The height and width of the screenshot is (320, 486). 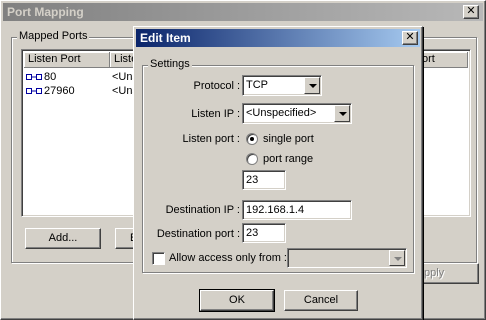 I want to click on listen-ip-select: <Unspecified>, so click(x=297, y=113).